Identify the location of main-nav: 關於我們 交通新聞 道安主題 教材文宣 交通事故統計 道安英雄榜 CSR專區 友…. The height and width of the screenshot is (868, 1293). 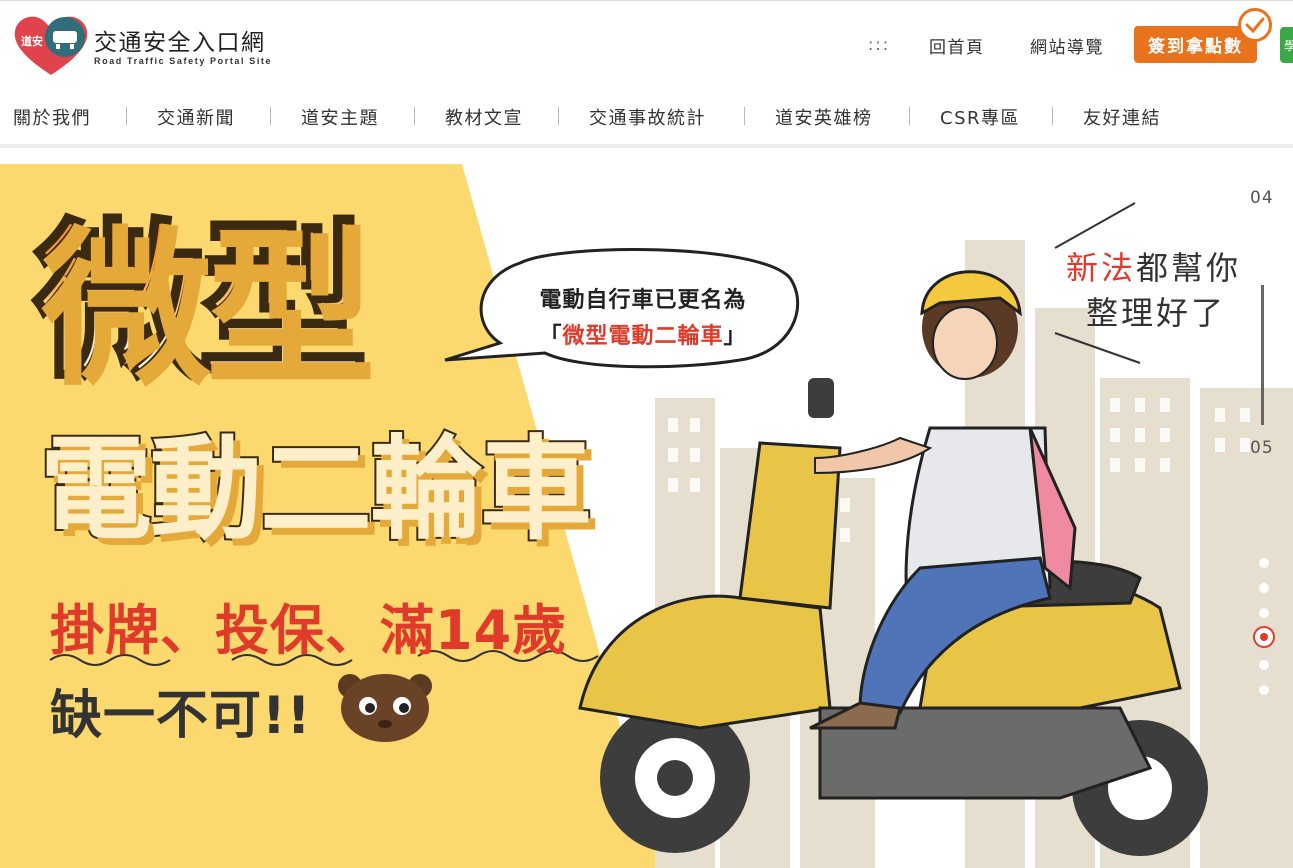
(646, 116).